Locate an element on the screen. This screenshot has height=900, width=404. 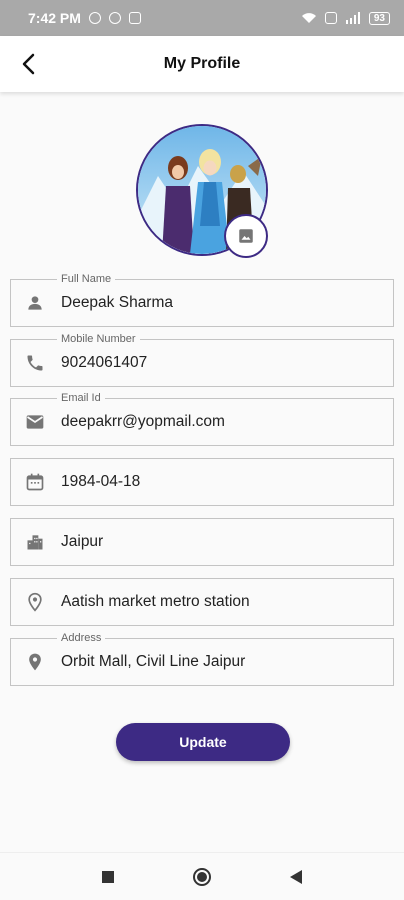
back-button is located at coordinates (28, 64).